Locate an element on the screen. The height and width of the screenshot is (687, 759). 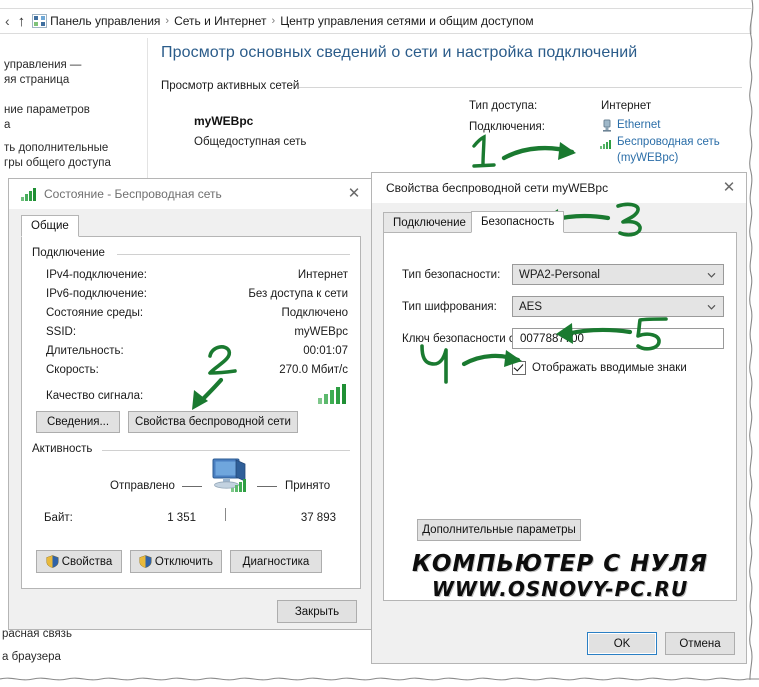
cancel-button: Отмена is located at coordinates (700, 643).